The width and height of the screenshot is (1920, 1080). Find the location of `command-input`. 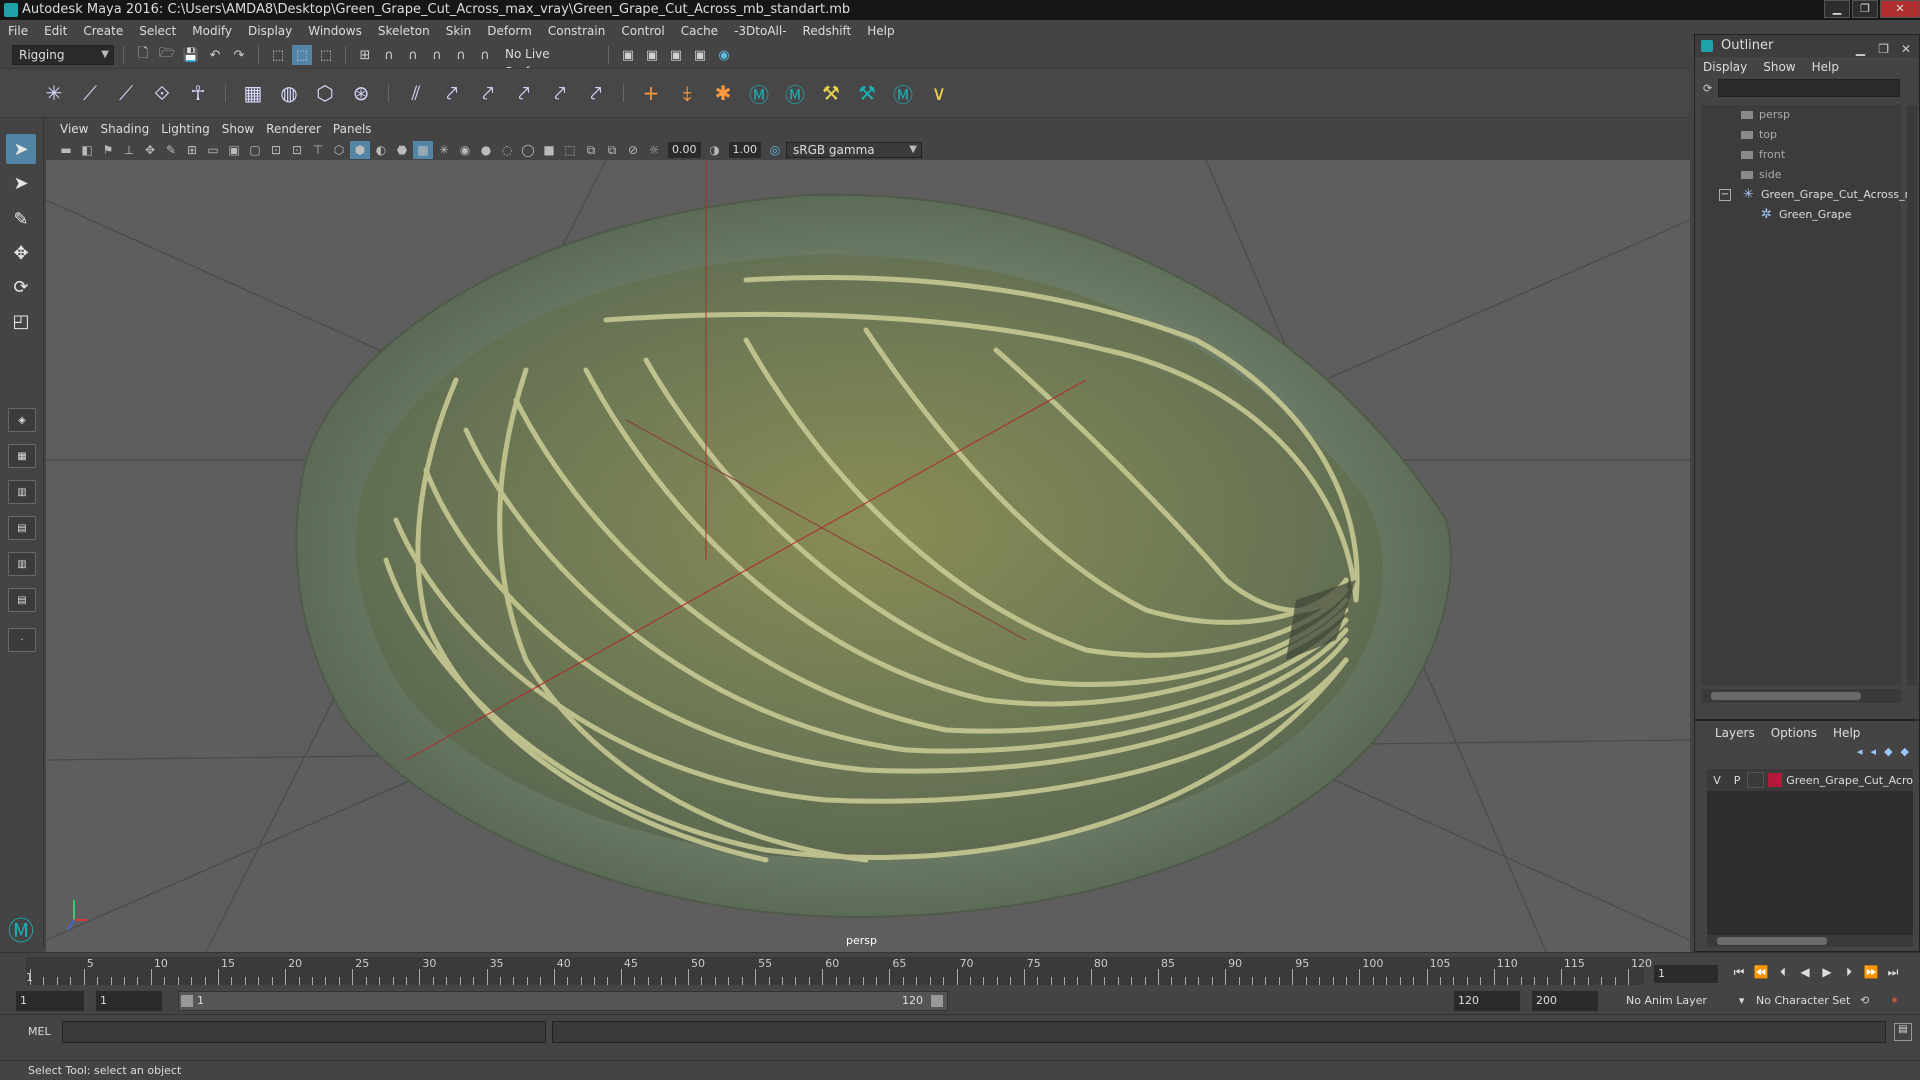

command-input is located at coordinates (304, 1032).